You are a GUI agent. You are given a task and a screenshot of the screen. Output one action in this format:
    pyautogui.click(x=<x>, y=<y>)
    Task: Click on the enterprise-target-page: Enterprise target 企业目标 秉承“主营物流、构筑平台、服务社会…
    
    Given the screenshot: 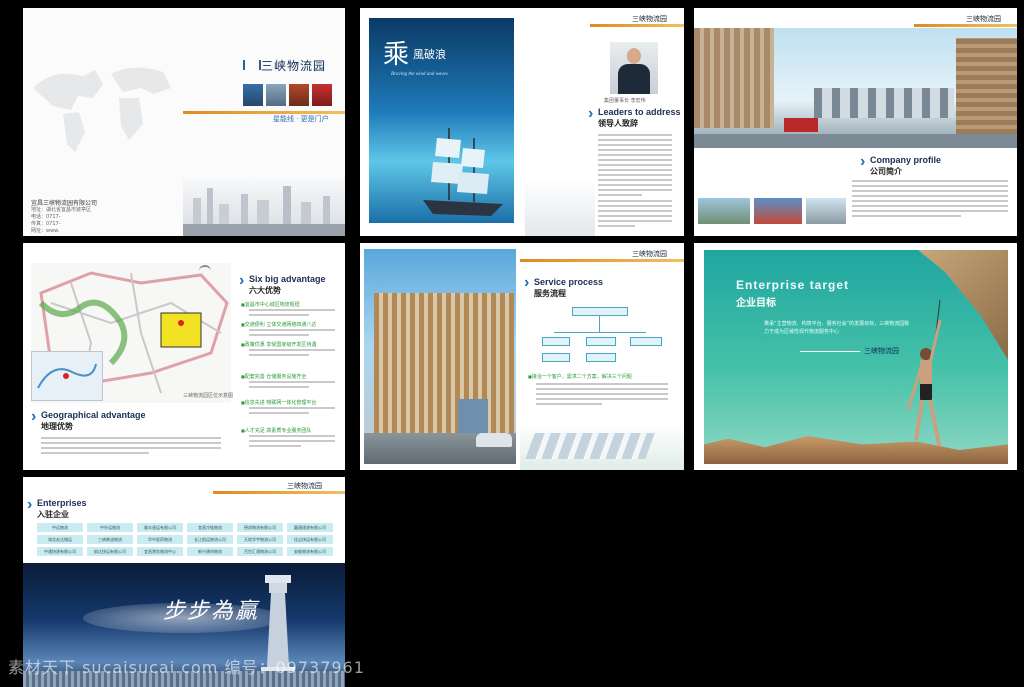 What is the action you would take?
    pyautogui.click(x=855, y=356)
    